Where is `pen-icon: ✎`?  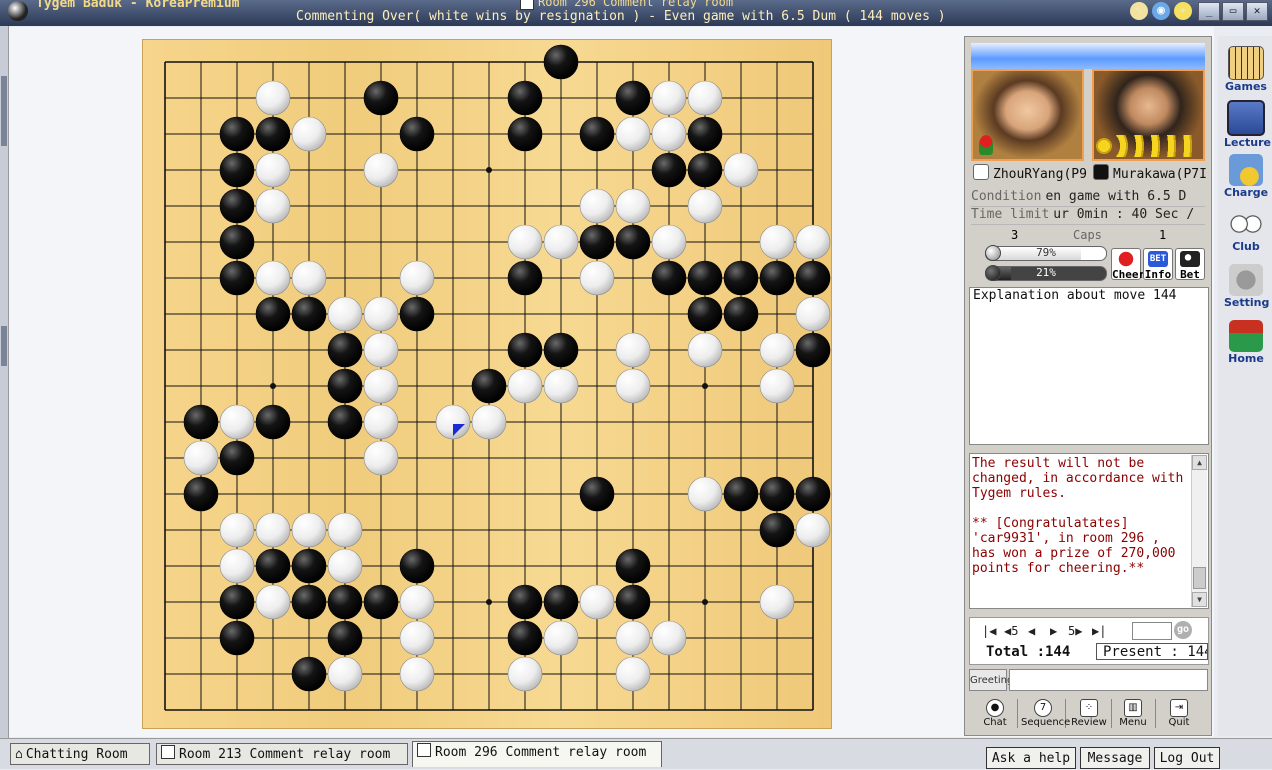 pen-icon: ✎ is located at coordinates (1139, 11).